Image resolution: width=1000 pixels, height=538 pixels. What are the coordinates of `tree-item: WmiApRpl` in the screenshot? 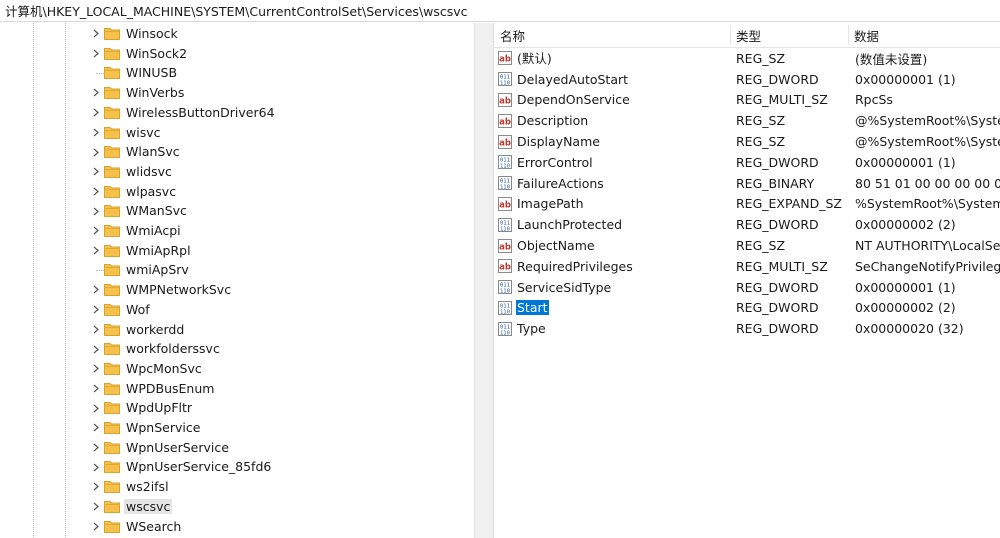 It's located at (237, 251).